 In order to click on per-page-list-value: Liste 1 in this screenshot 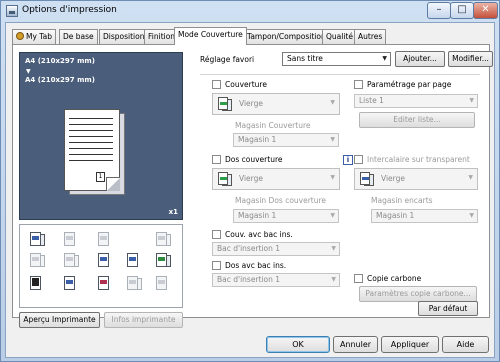, I will do `click(371, 100)`.